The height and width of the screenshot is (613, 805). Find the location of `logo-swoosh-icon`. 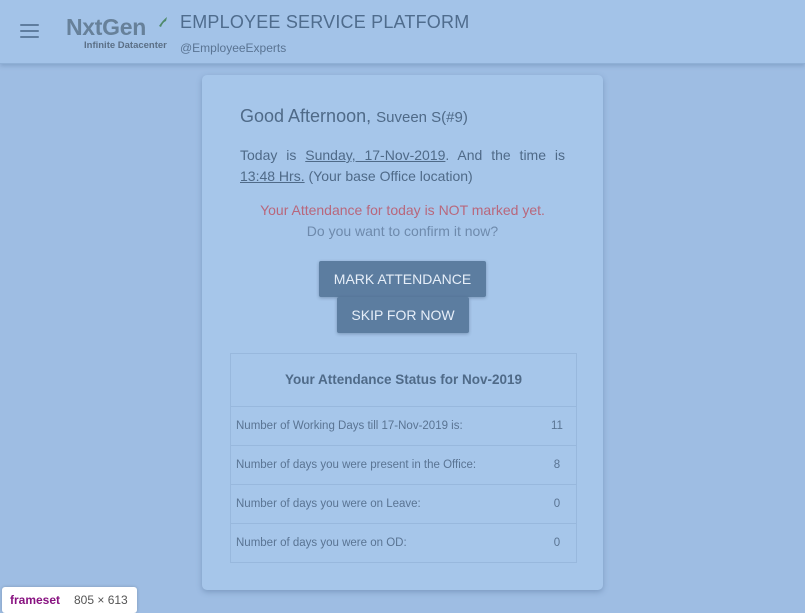

logo-swoosh-icon is located at coordinates (163, 22).